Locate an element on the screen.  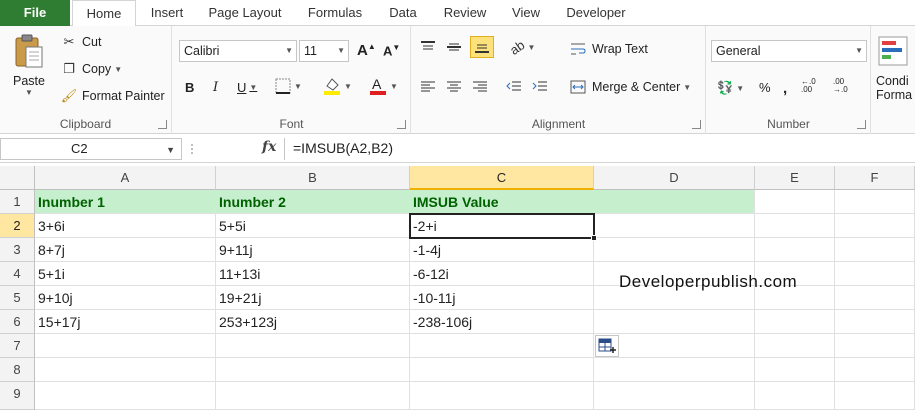
number-format-select: General ▼ is located at coordinates (789, 51).